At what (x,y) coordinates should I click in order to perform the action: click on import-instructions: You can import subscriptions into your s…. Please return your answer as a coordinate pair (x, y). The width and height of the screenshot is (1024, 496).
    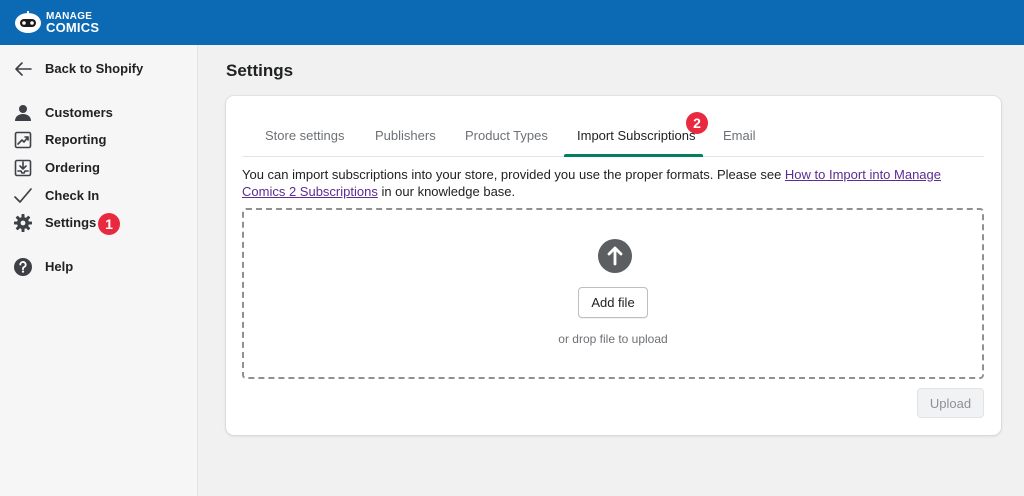
    Looking at the image, I should click on (612, 183).